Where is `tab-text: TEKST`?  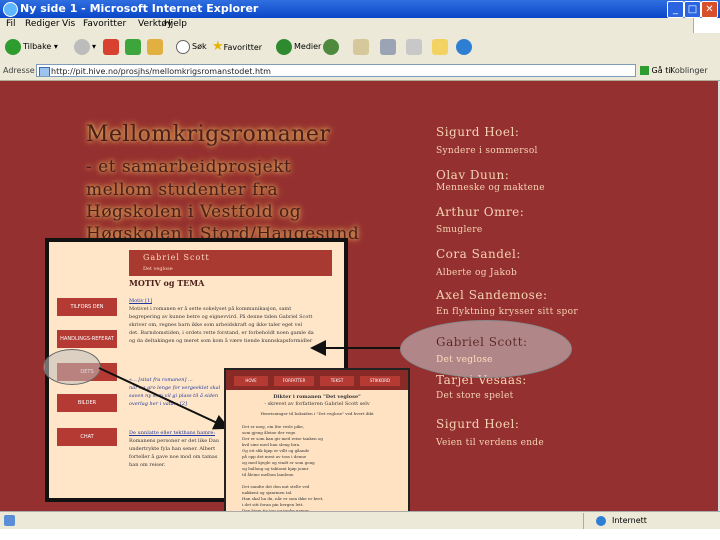
tab-text: TEKST is located at coordinates (337, 381).